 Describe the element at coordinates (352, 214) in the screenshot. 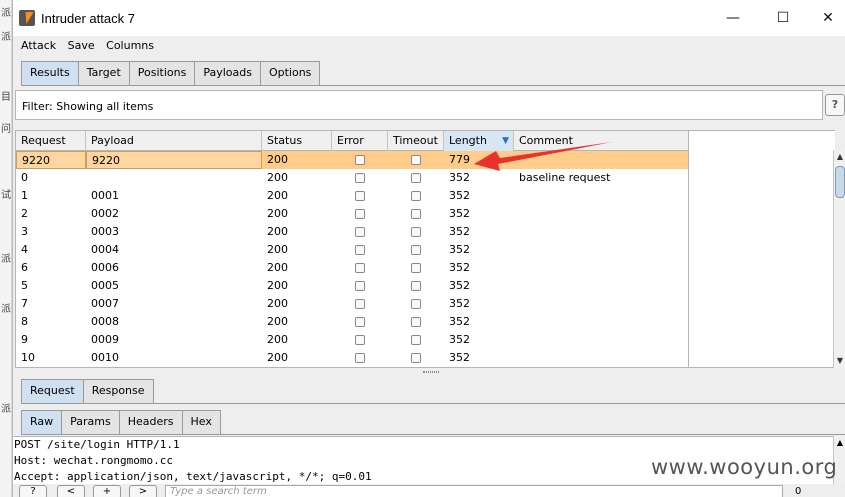

I see `table-row: 2 0002 200 352` at that location.